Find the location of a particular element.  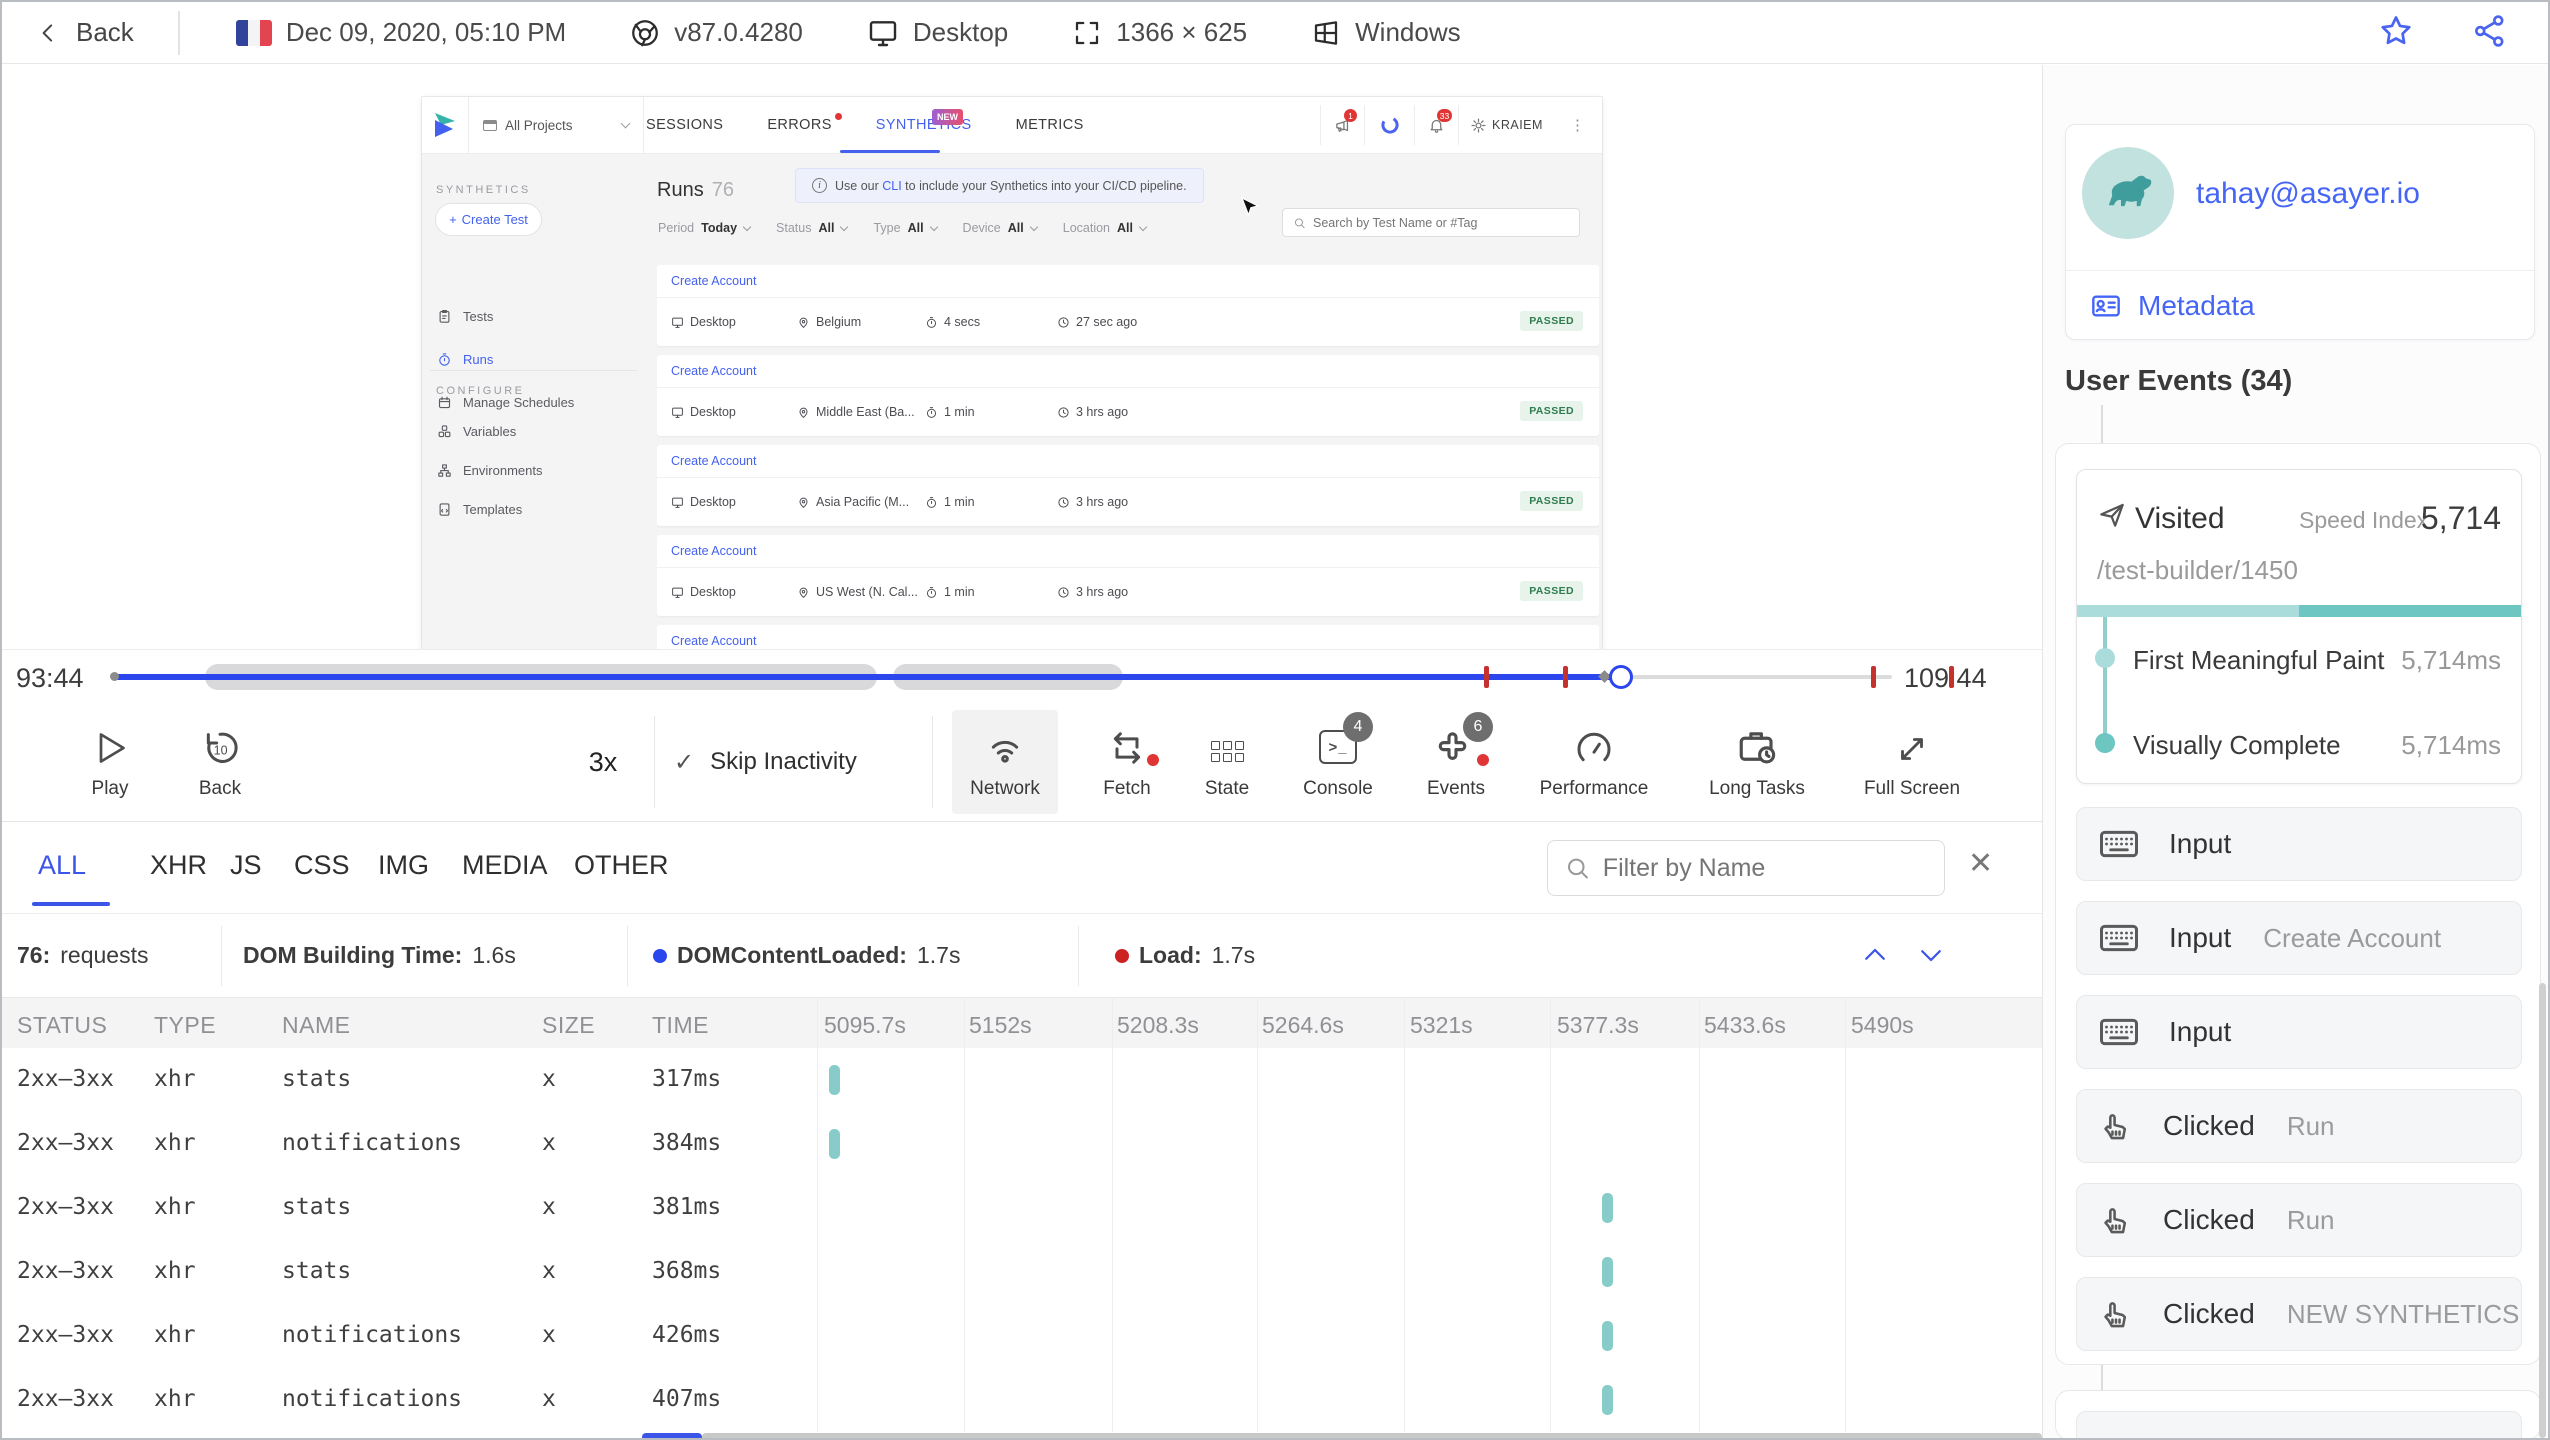

paint-progress-bar is located at coordinates (2299, 611).